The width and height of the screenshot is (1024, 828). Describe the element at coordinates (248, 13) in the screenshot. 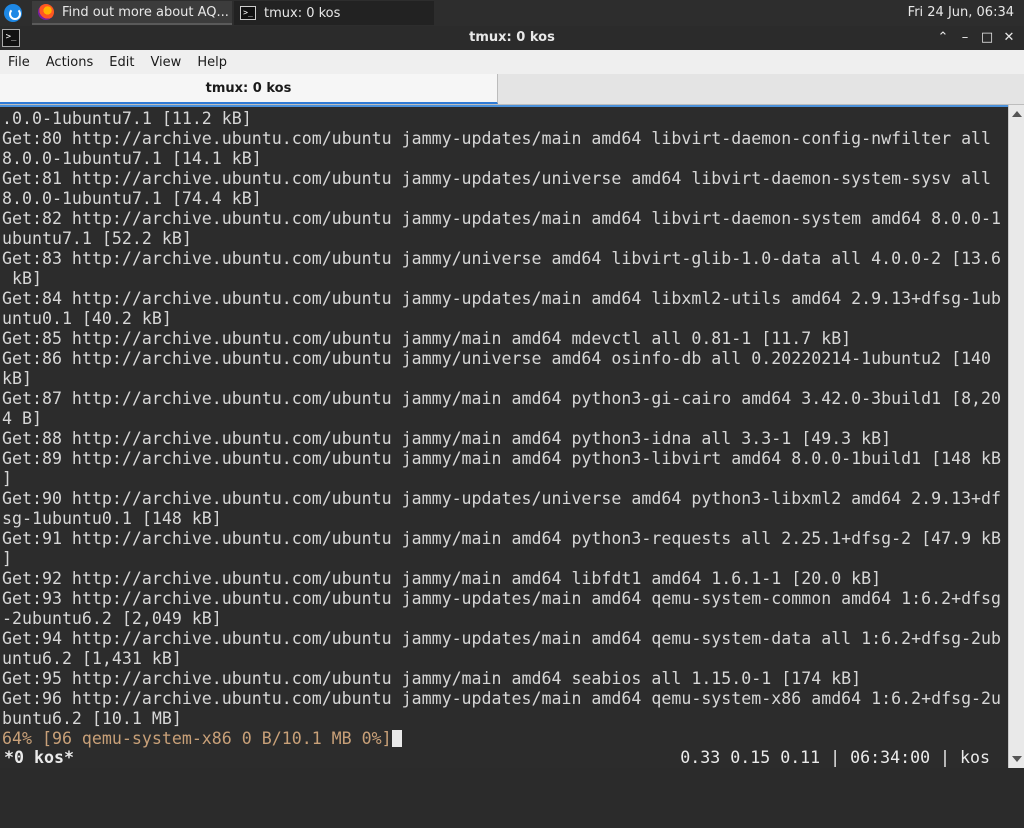

I see `terminal-icon: >_` at that location.